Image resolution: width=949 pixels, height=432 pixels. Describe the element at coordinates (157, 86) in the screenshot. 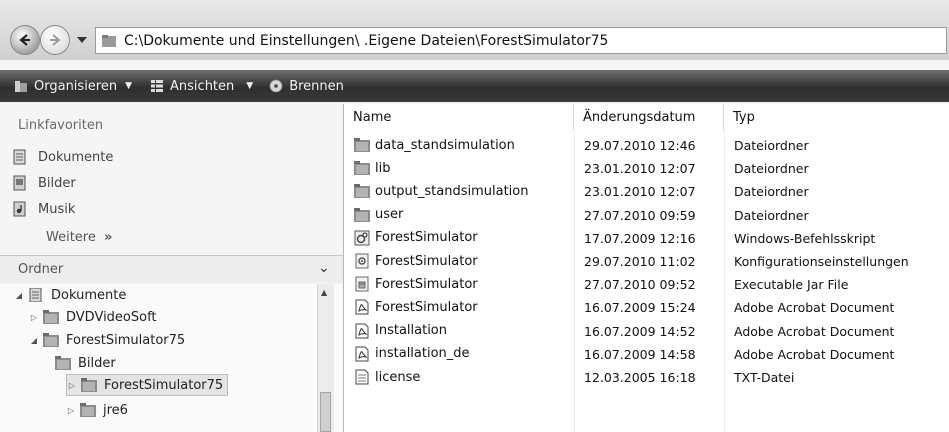

I see `views-icon` at that location.